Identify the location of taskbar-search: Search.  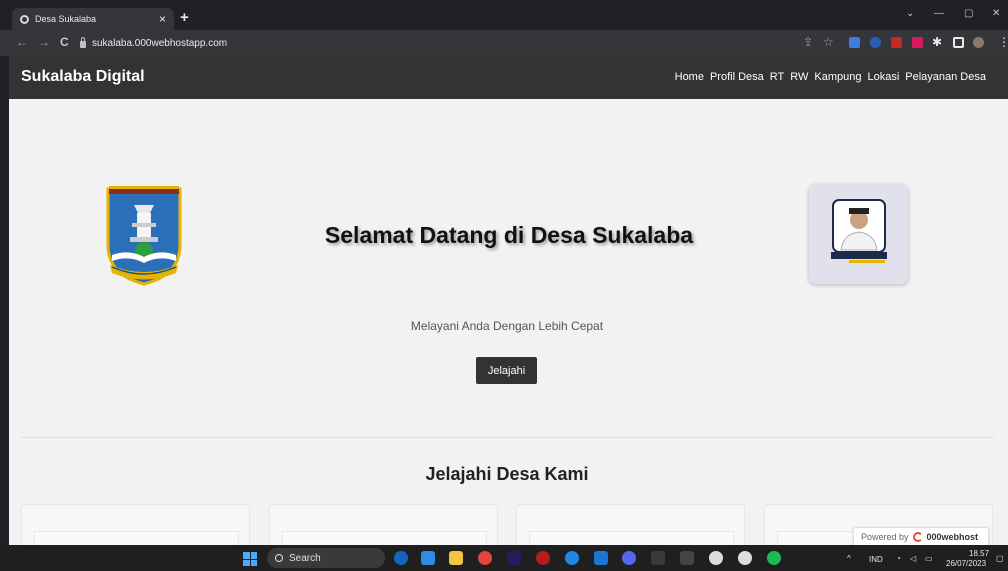
(326, 558).